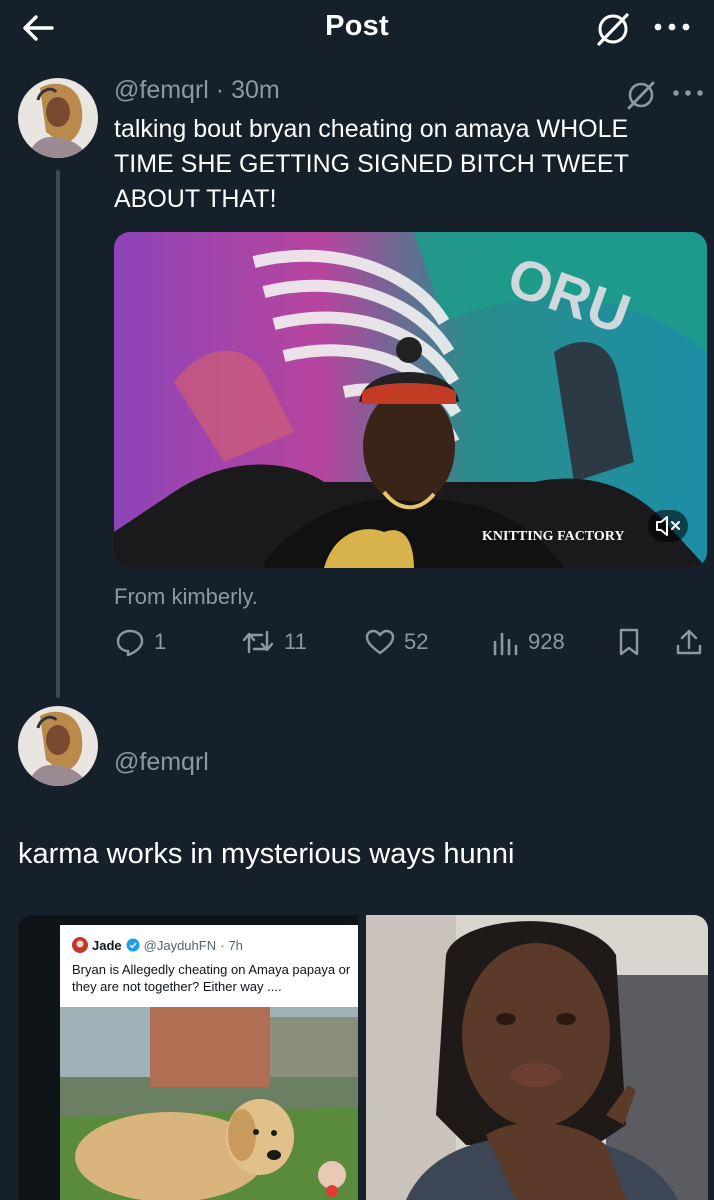 This screenshot has width=714, height=1200. What do you see at coordinates (58, 434) in the screenshot?
I see `thread-line` at bounding box center [58, 434].